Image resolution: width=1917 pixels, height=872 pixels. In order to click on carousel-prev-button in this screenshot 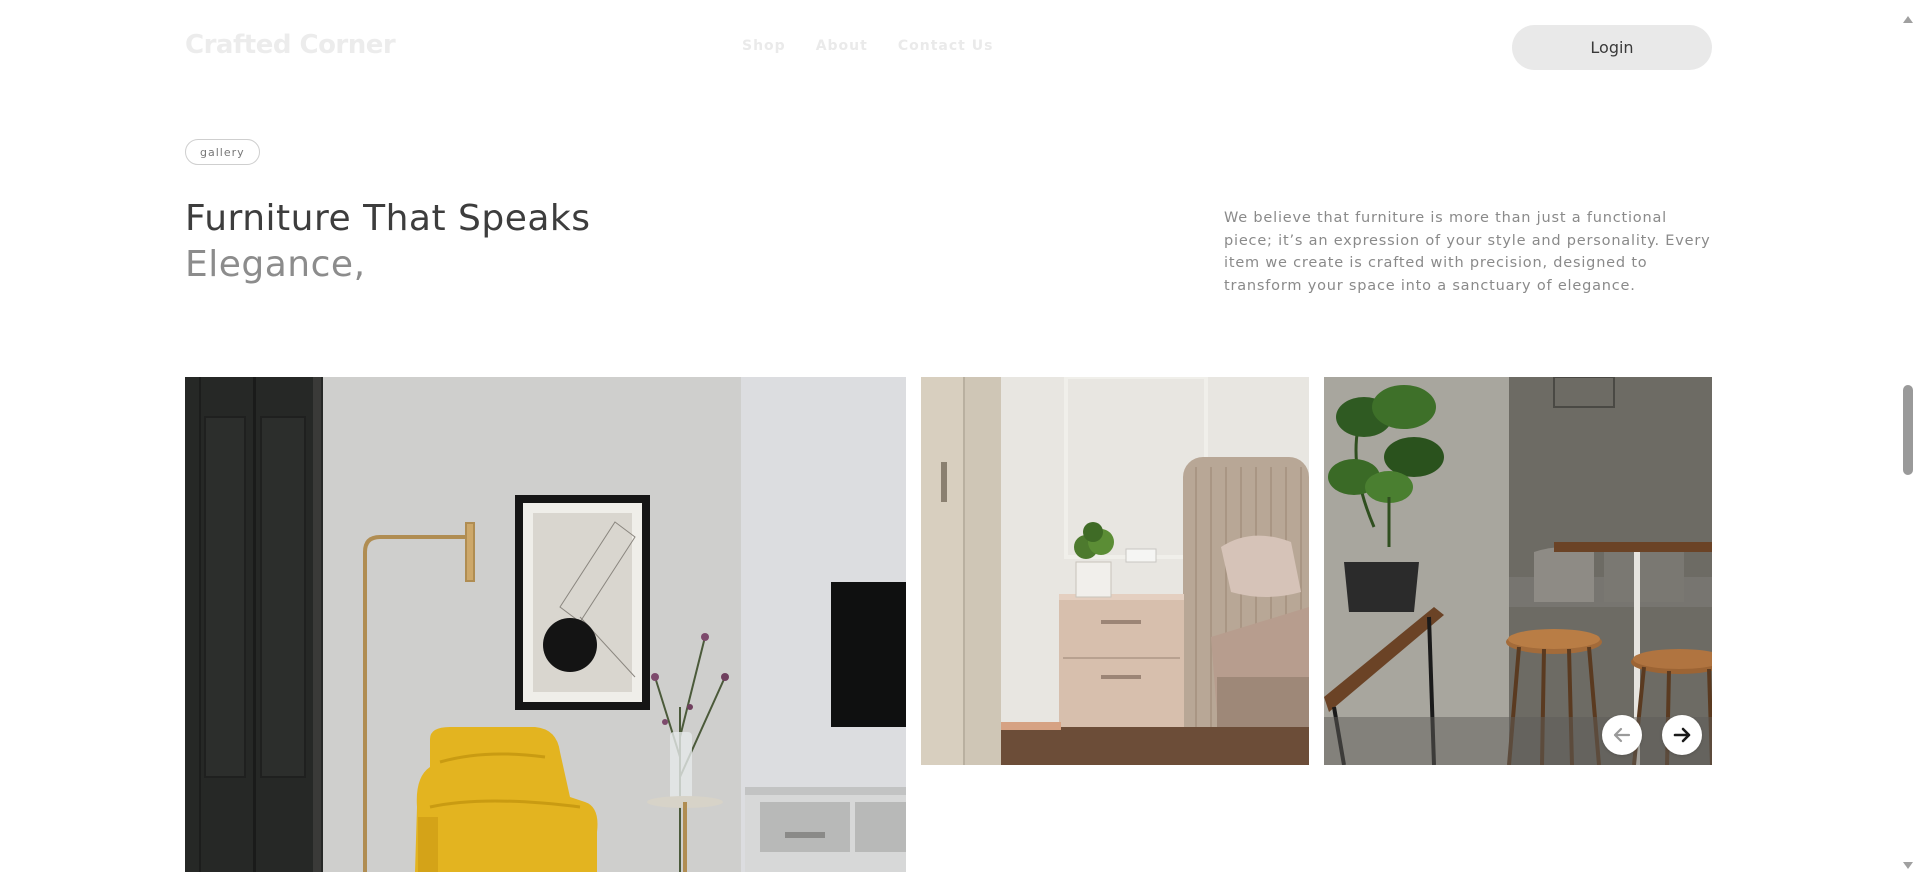, I will do `click(1622, 735)`.